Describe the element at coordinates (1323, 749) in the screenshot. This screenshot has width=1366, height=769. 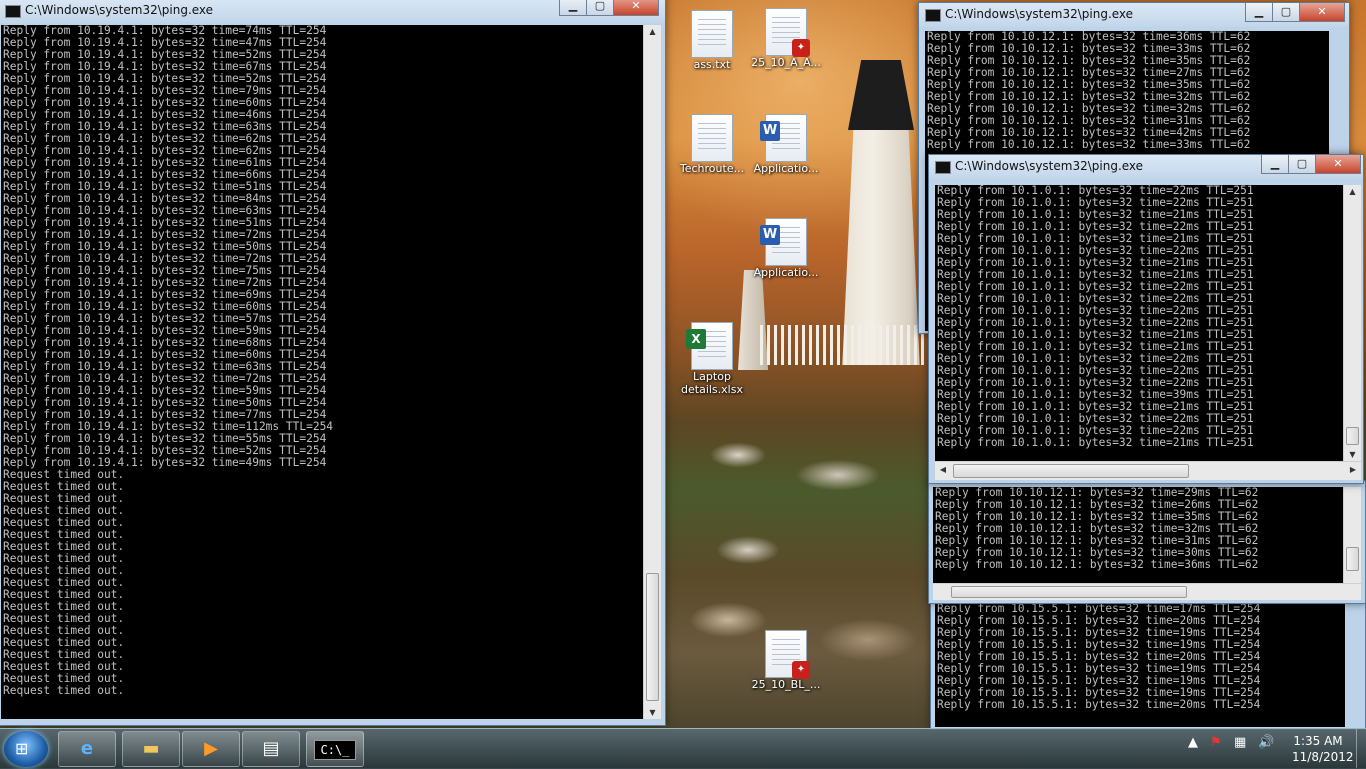
I see `system-clock: 1:35 AM 11/8/2012` at that location.